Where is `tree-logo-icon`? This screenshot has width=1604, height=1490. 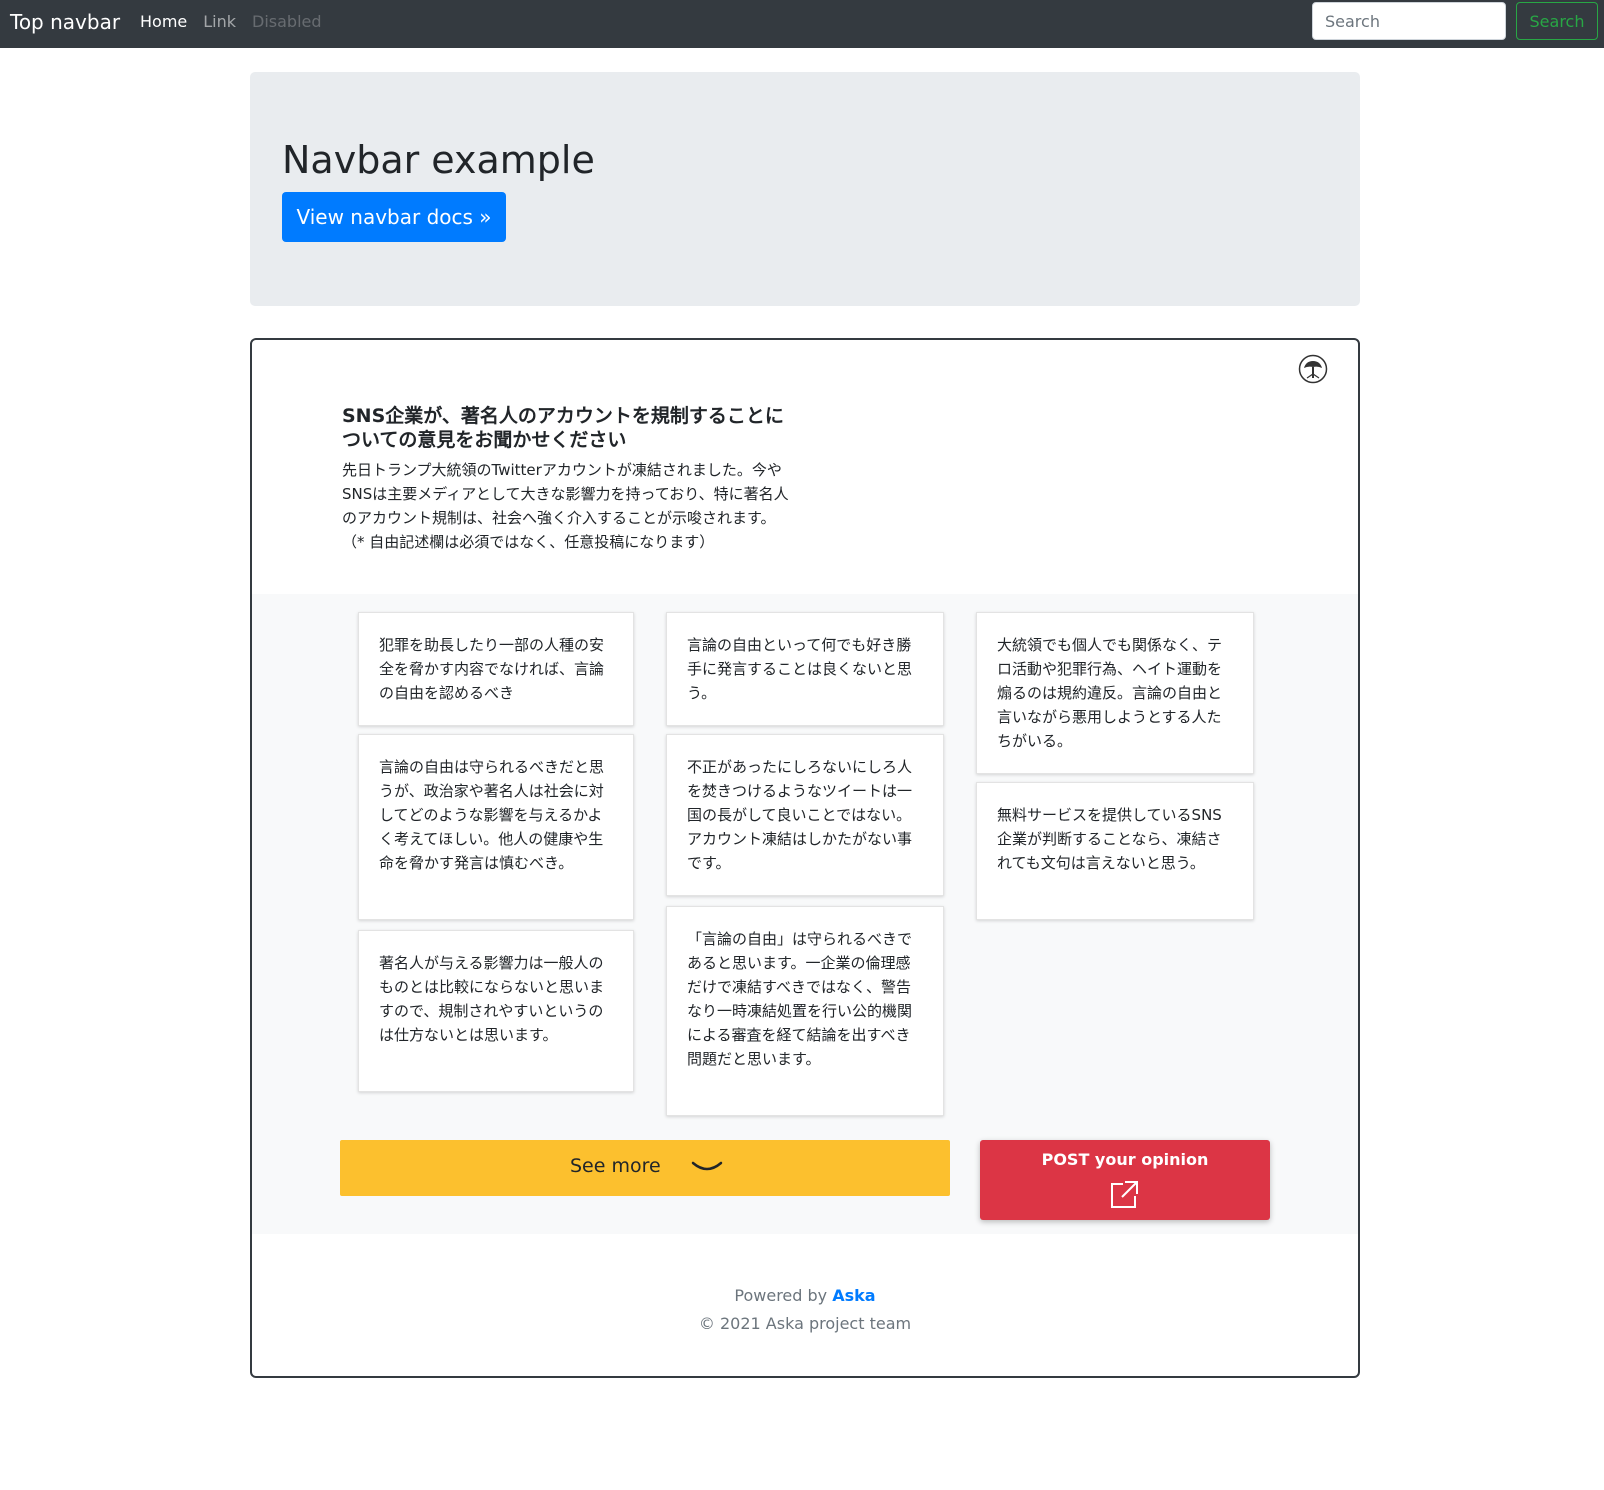
tree-logo-icon is located at coordinates (1313, 369).